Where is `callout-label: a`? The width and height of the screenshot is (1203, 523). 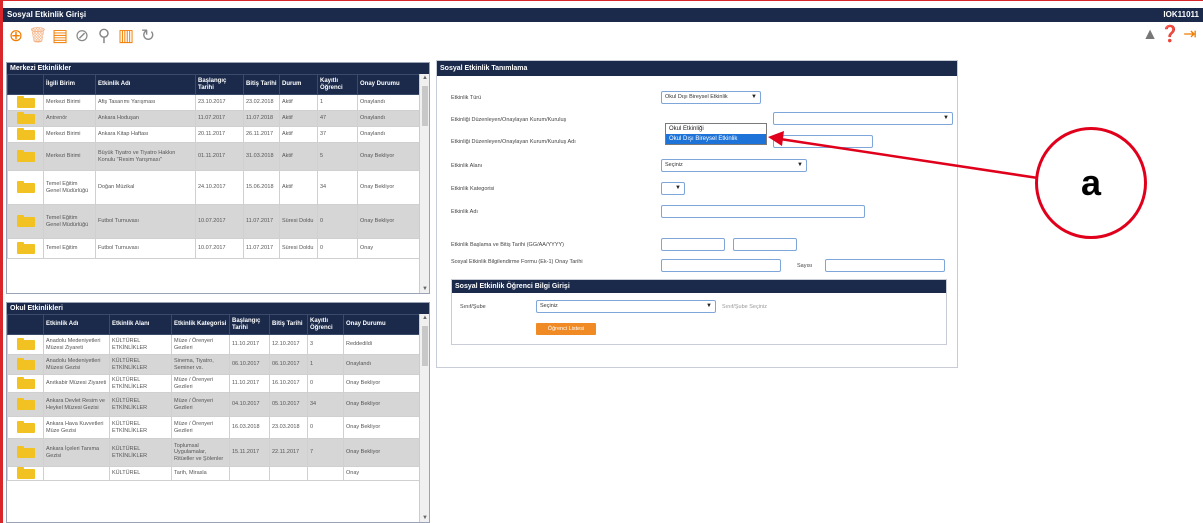 callout-label: a is located at coordinates (1091, 182).